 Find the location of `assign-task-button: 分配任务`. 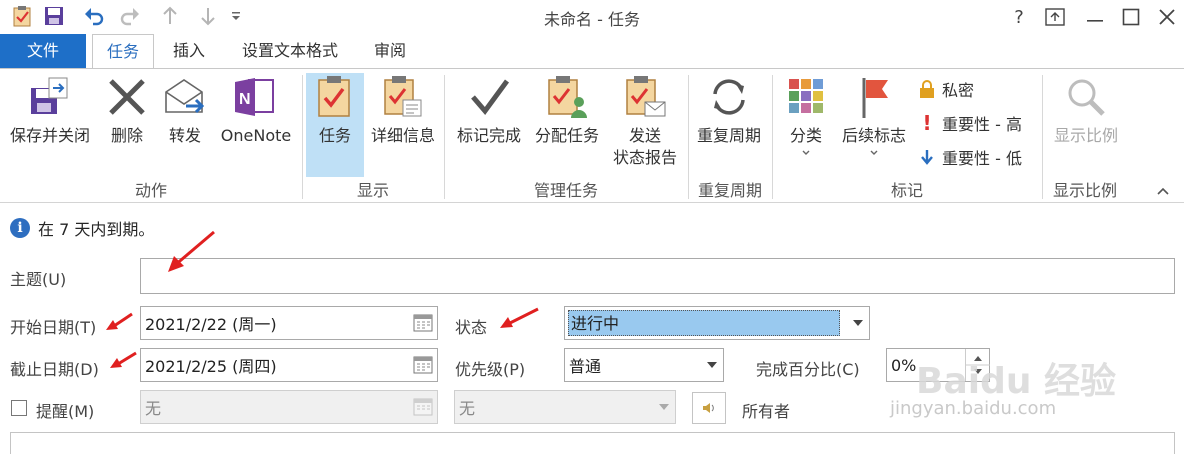

assign-task-button: 分配任务 is located at coordinates (567, 110).